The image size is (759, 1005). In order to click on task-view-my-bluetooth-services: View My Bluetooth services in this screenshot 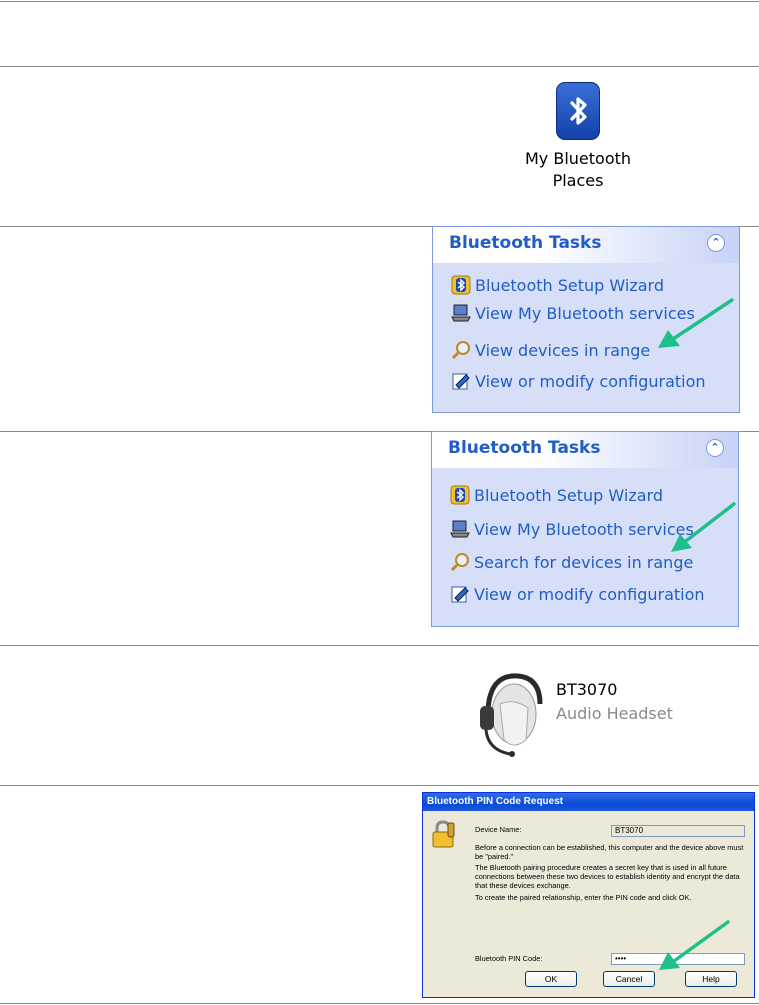, I will do `click(572, 529)`.